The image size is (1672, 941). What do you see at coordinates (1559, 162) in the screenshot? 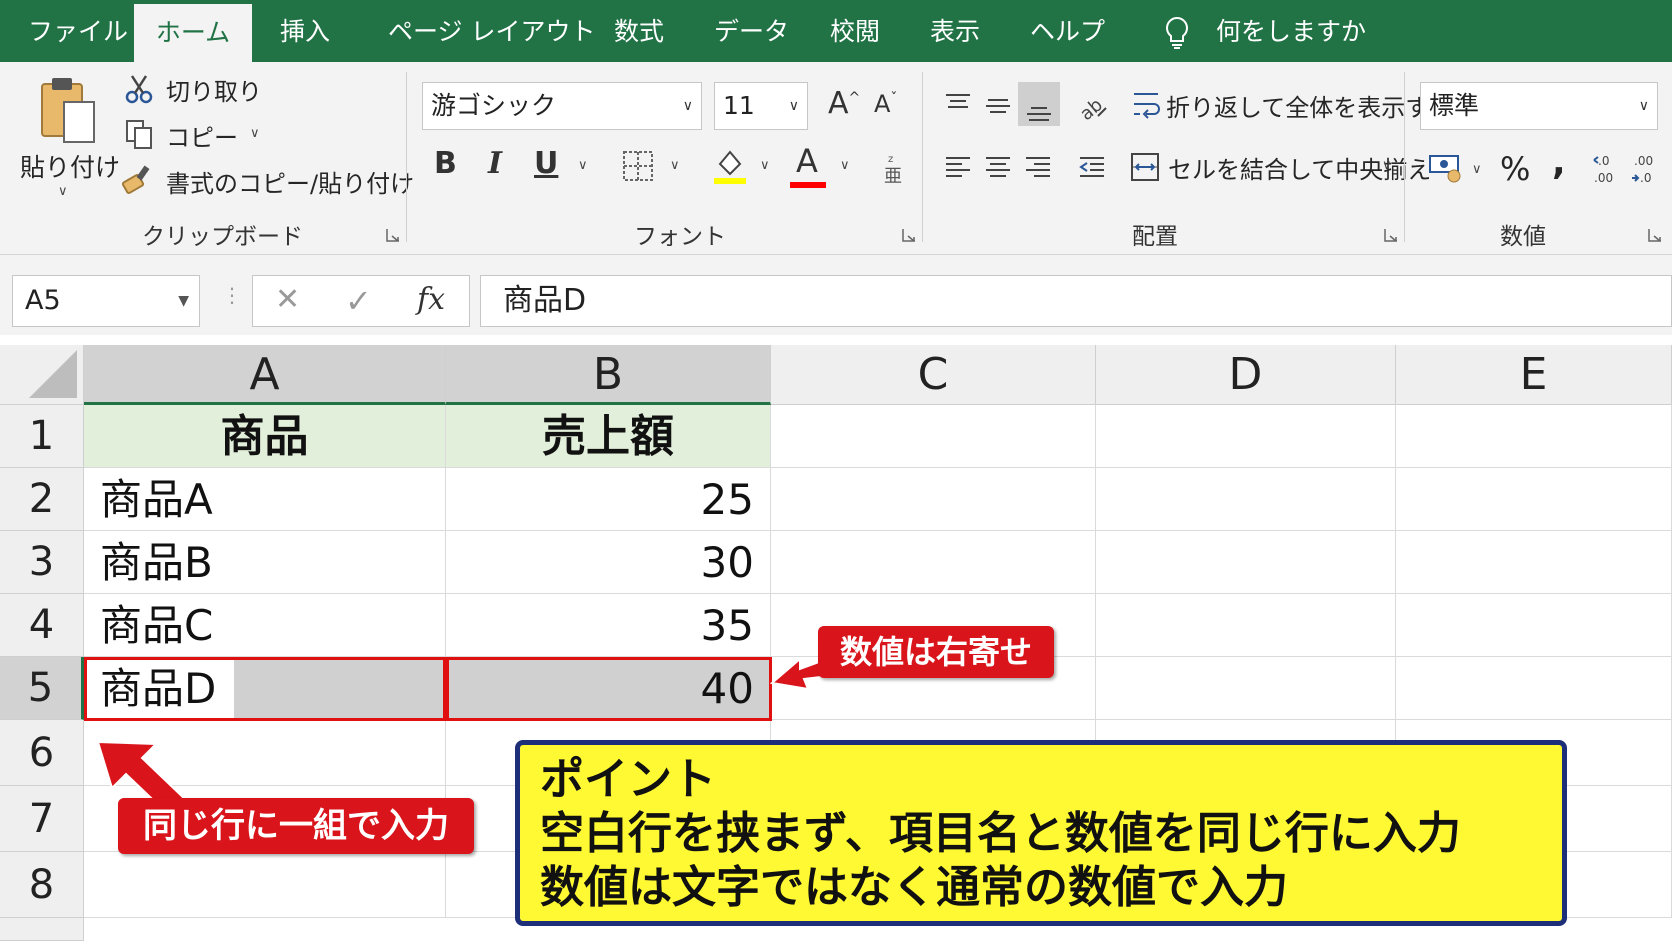
I see `comma-style-button: ,` at bounding box center [1559, 162].